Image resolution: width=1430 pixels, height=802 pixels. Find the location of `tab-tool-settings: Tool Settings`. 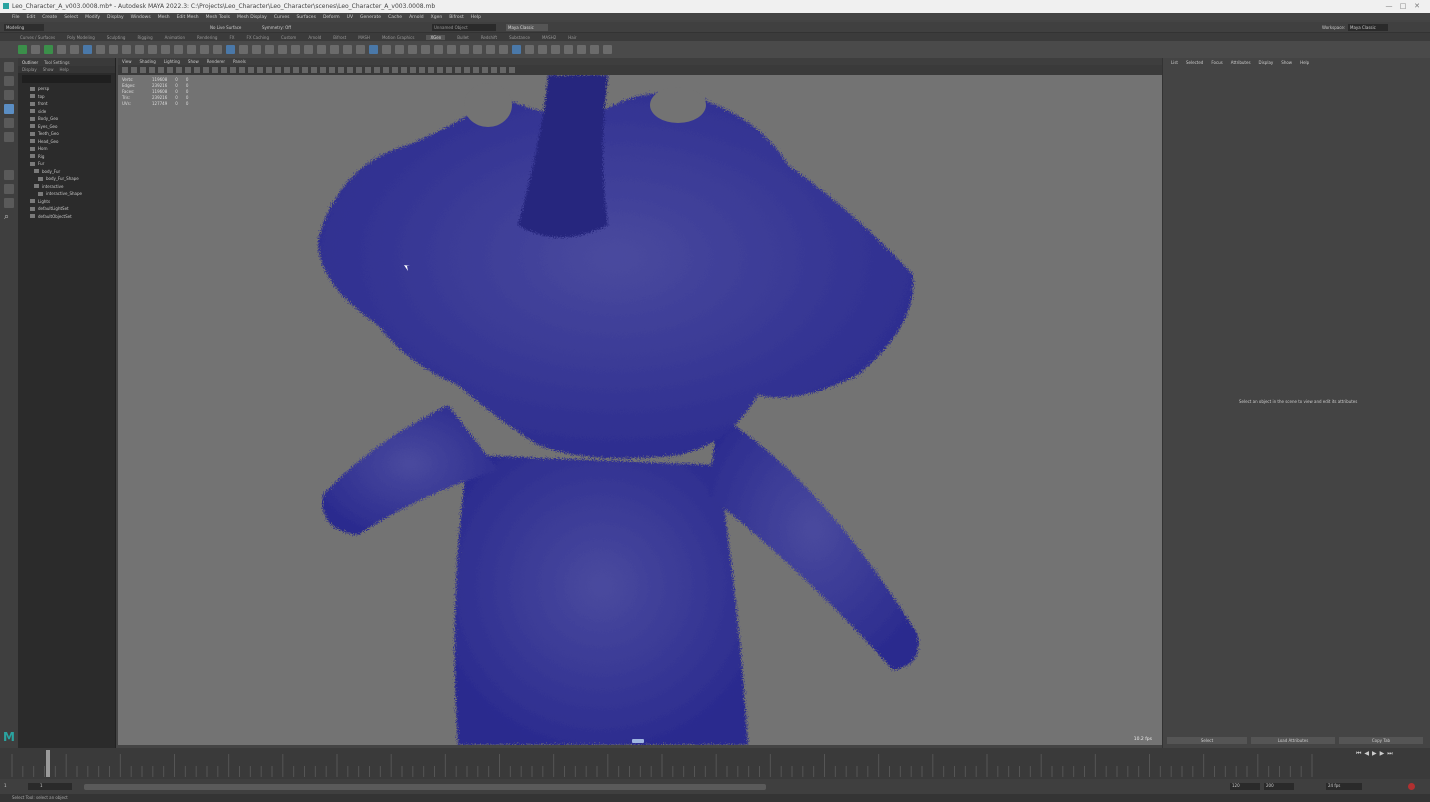

tab-tool-settings: Tool Settings is located at coordinates (56, 62).